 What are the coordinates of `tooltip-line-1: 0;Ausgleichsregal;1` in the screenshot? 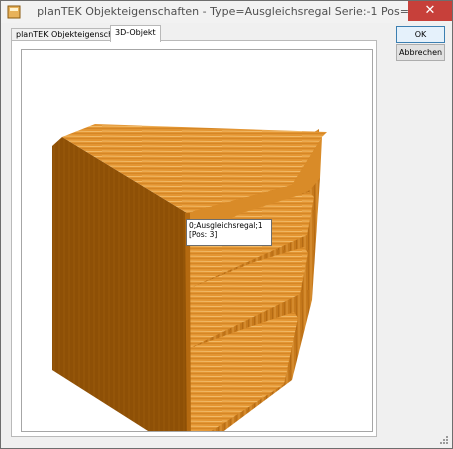 It's located at (226, 225).